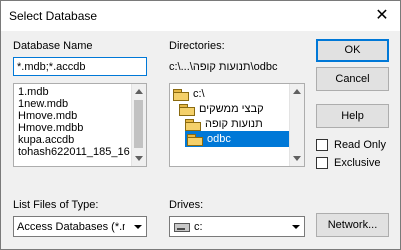 Image resolution: width=401 pixels, height=250 pixels. Describe the element at coordinates (223, 67) in the screenshot. I see `current-path: c:\...\תנועות קופה\odbc` at that location.